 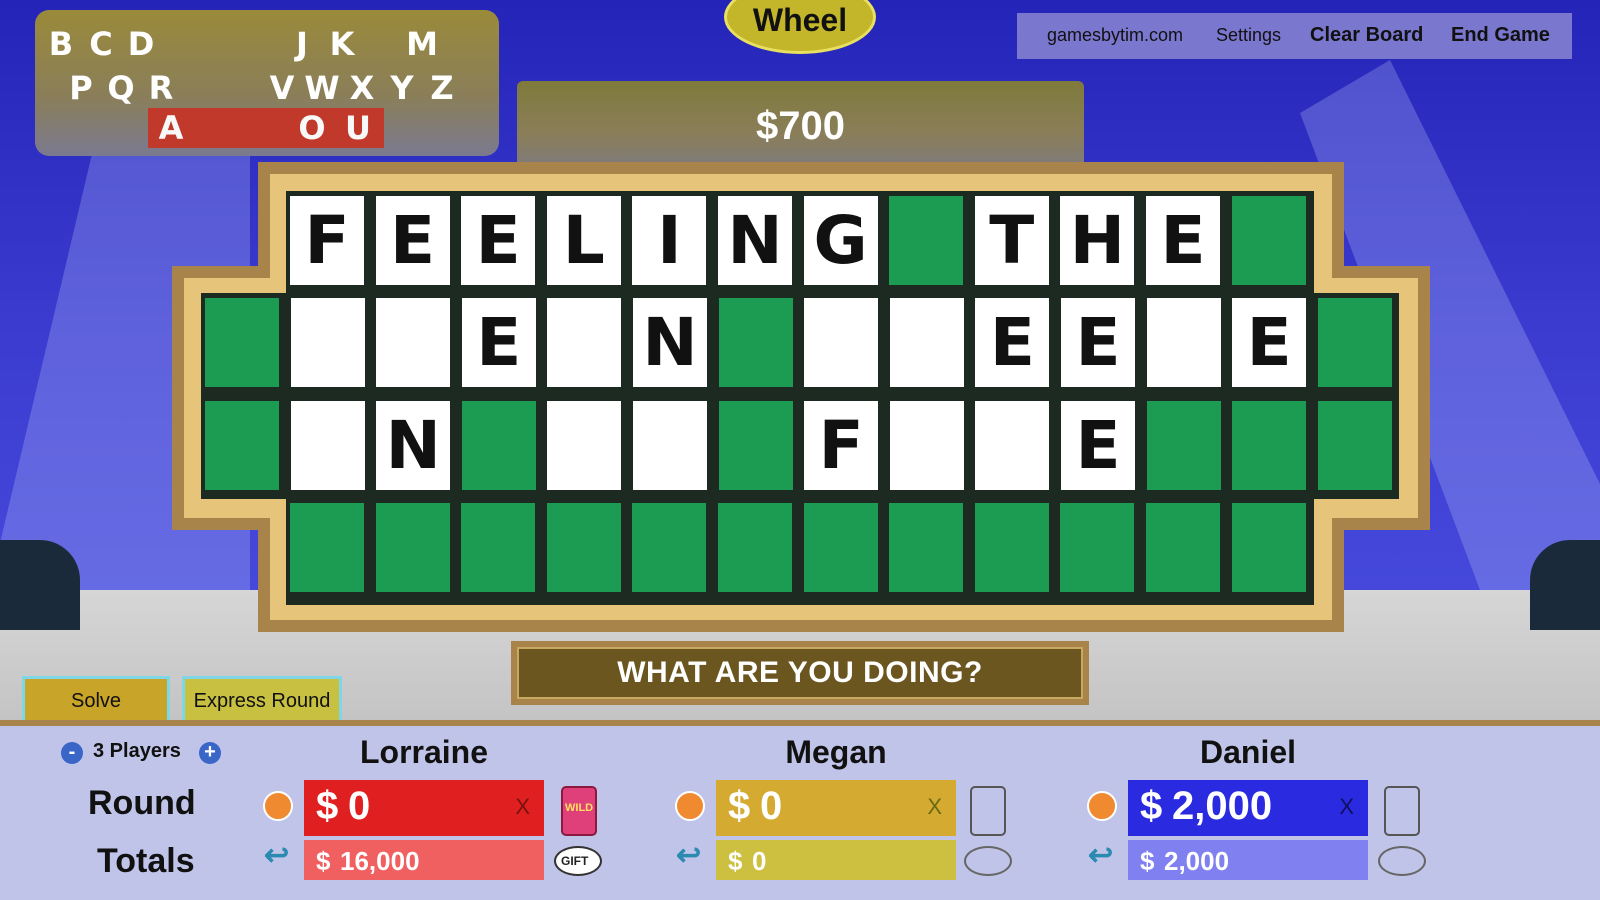 I want to click on totals-label: Totals, so click(x=146, y=861).